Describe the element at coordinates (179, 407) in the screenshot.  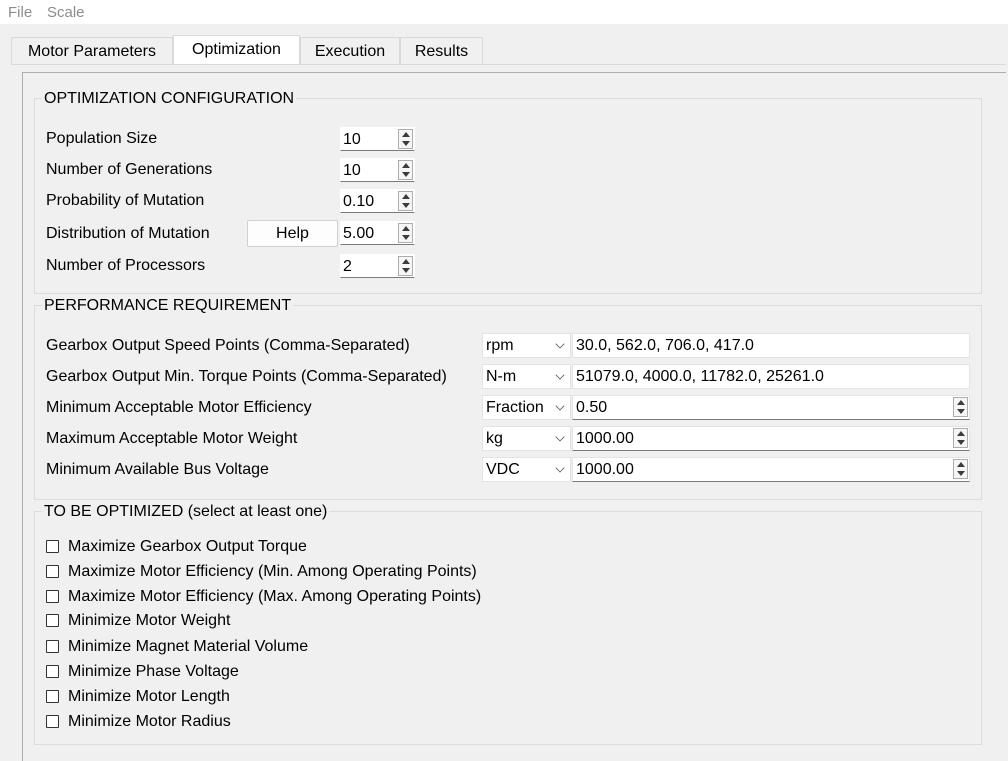
I see `efficiency-label: Minimum Acceptable Motor Efficiency` at that location.